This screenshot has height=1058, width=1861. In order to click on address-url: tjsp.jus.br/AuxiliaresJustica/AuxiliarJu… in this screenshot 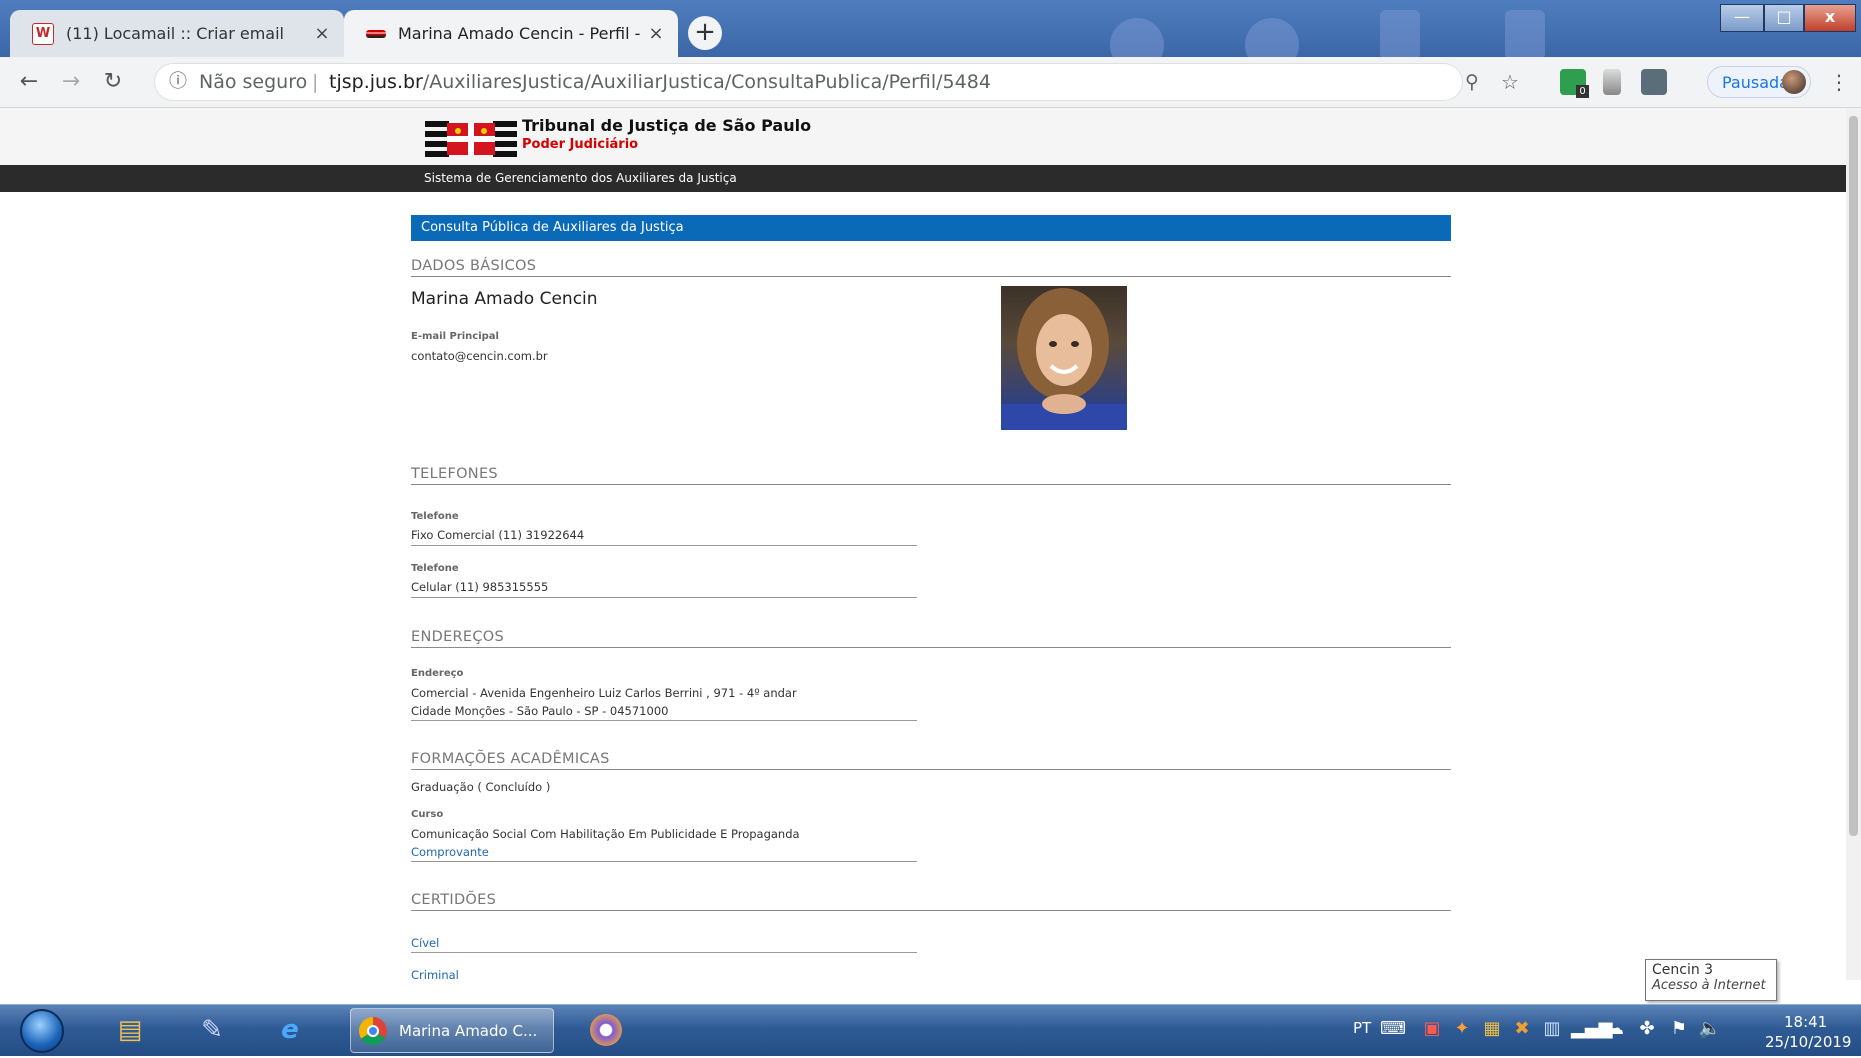, I will do `click(660, 82)`.